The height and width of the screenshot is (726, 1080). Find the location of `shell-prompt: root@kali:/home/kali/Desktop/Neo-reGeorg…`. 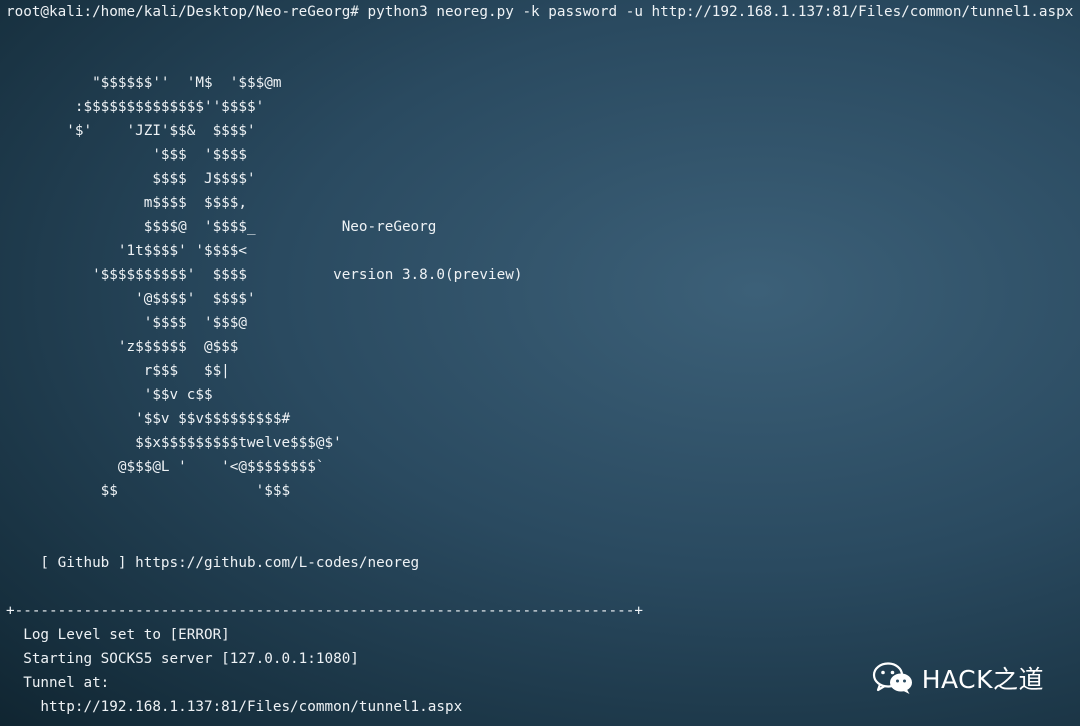

shell-prompt: root@kali:/home/kali/Desktop/Neo-reGeorg… is located at coordinates (182, 12).